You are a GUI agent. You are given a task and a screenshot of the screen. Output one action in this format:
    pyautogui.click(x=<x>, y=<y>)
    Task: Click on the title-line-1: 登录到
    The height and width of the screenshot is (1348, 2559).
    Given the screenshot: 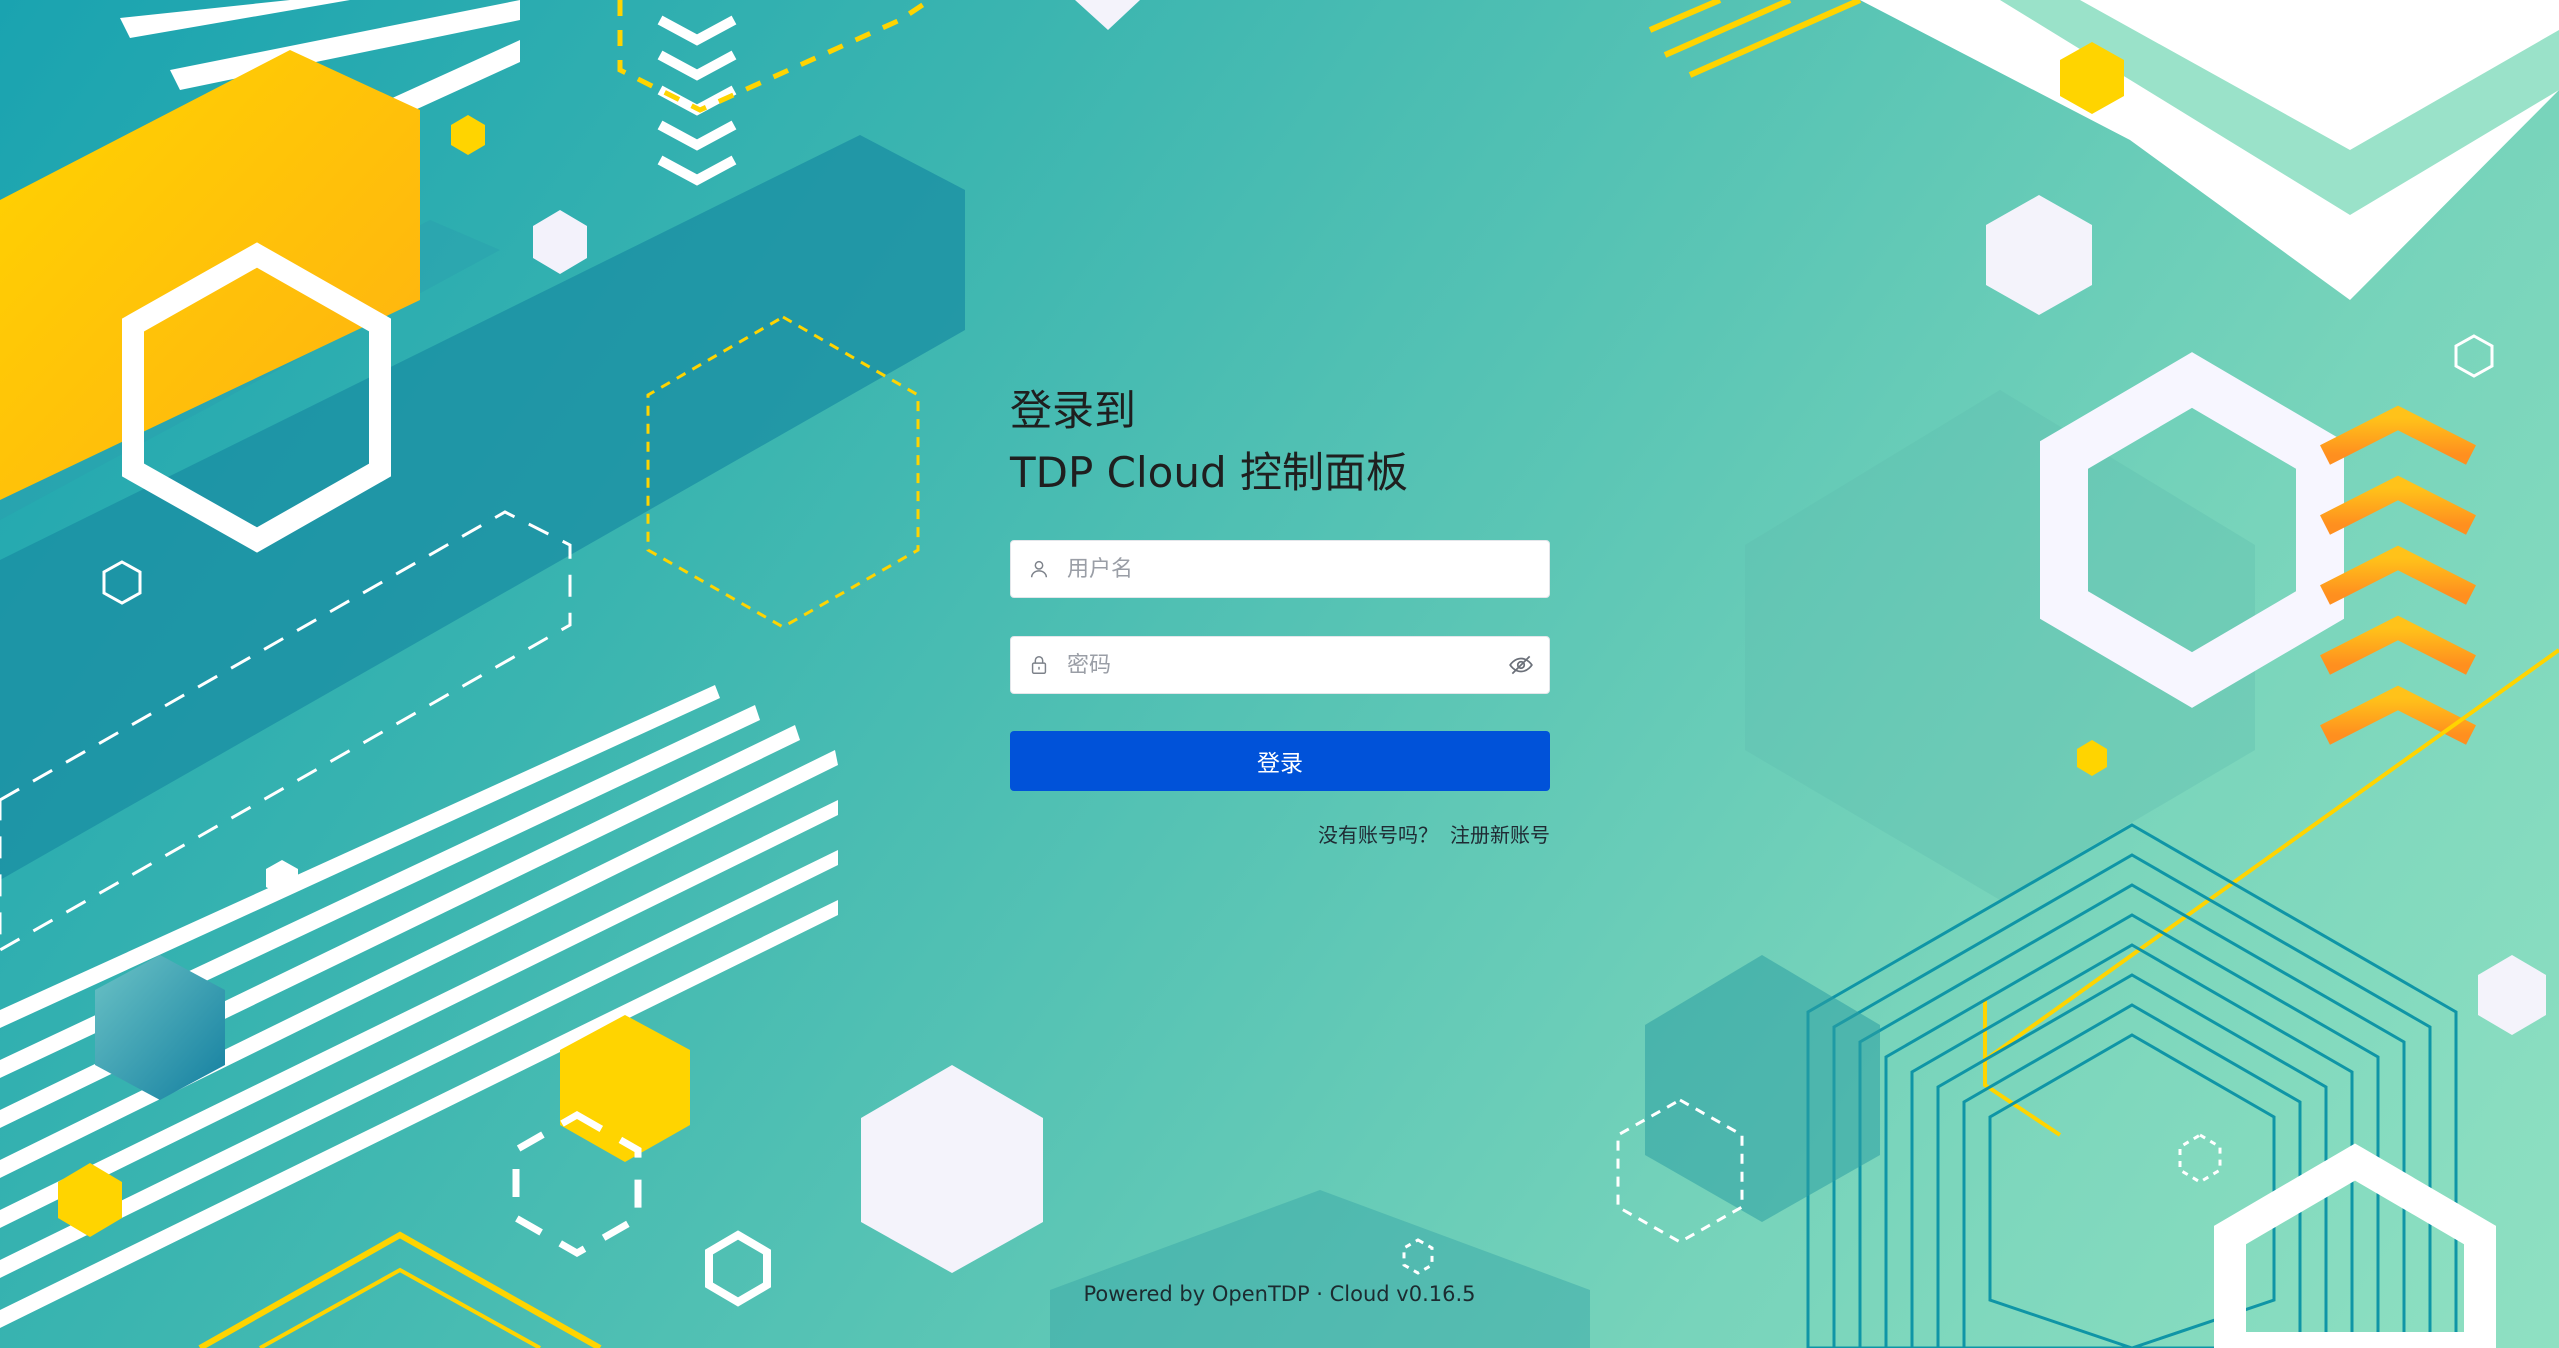 What is the action you would take?
    pyautogui.click(x=1073, y=410)
    